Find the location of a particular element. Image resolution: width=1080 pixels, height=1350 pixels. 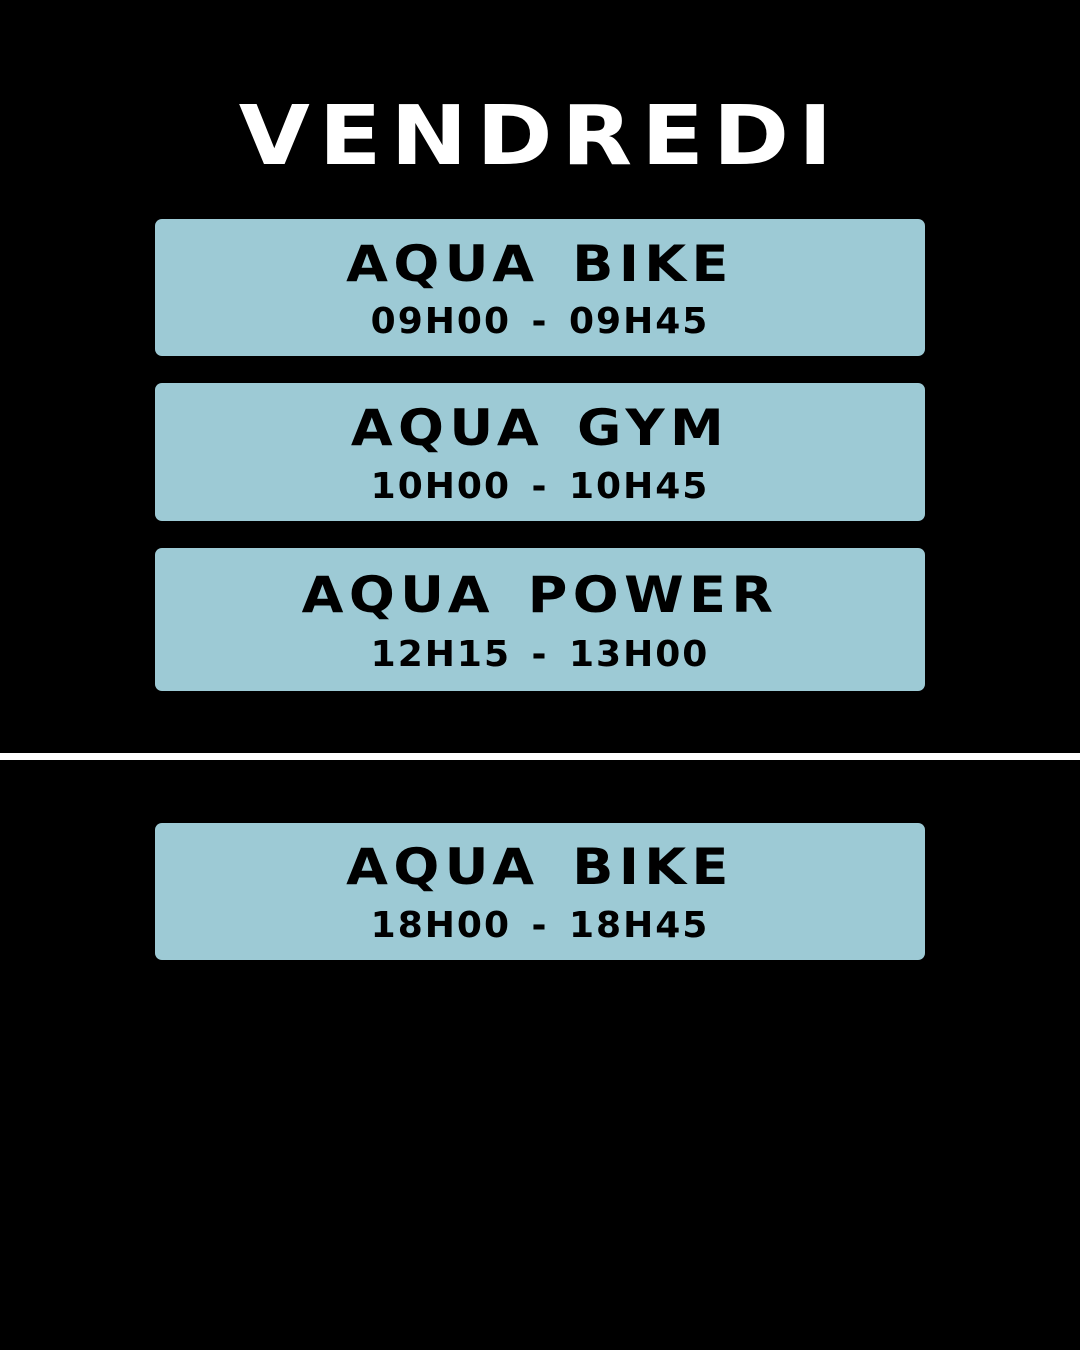

class-card-aqua-power: AQUA POWER 12H15 - 13H00 is located at coordinates (540, 619).